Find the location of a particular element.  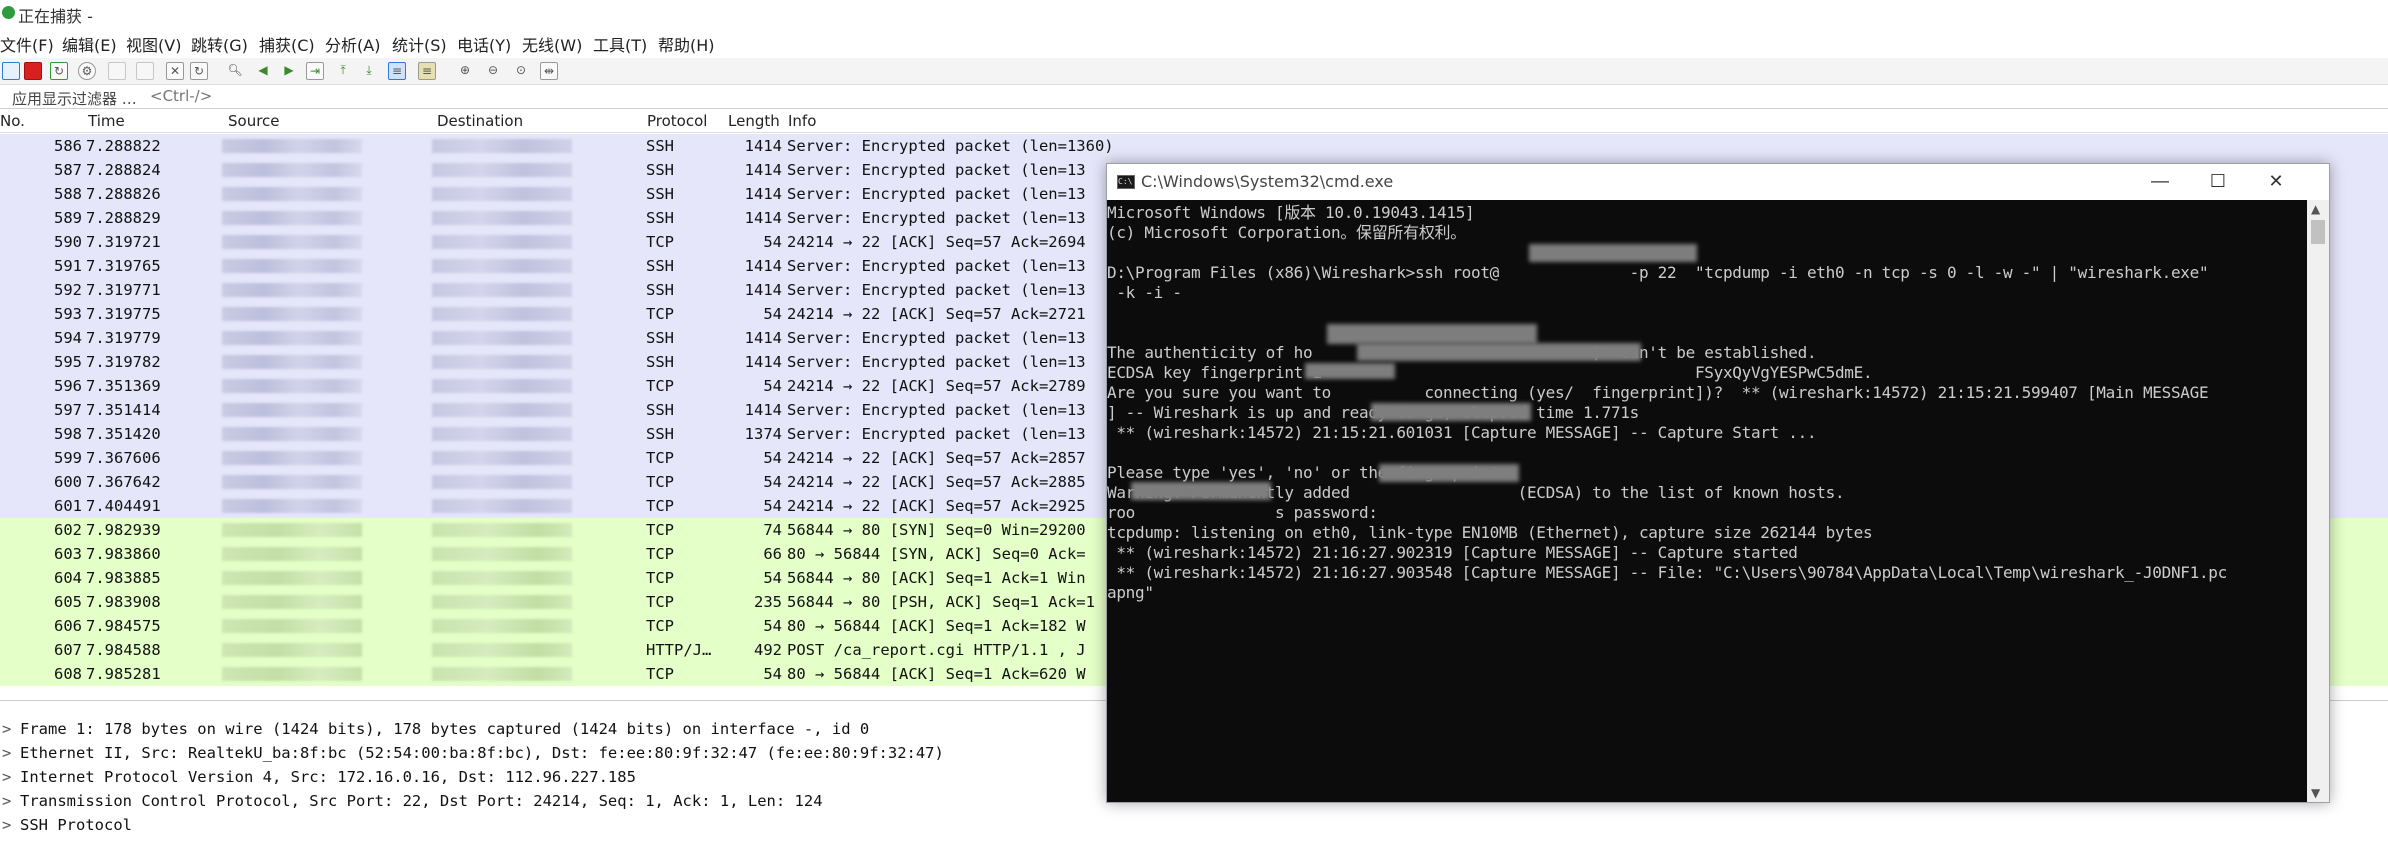

menu-file: 文件(F) is located at coordinates (27, 44).